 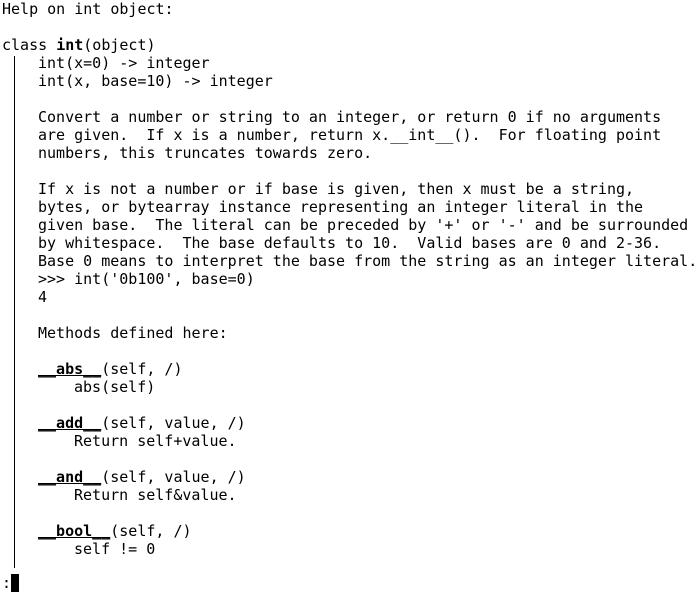 I want to click on pager-prompt-colon: :, so click(x=7, y=583).